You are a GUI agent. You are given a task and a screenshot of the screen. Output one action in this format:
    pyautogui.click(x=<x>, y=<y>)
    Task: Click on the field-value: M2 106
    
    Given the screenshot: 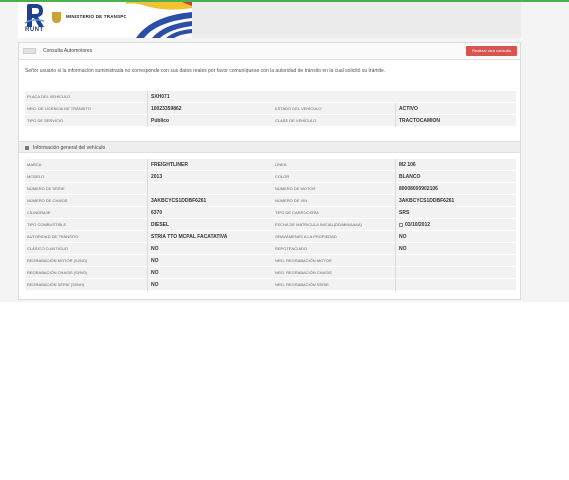 What is the action you would take?
    pyautogui.click(x=407, y=165)
    